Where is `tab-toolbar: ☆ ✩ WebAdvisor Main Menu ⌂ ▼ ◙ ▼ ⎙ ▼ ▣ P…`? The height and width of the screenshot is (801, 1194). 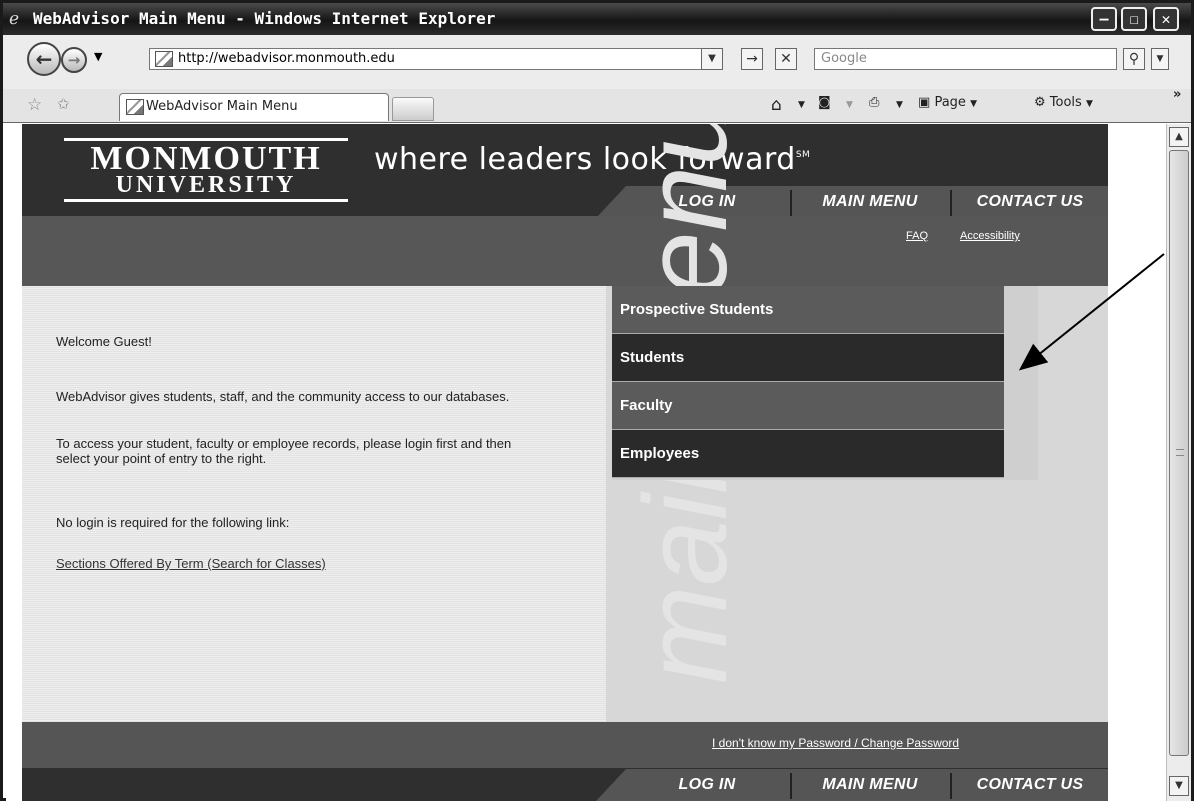 tab-toolbar: ☆ ✩ WebAdvisor Main Menu ⌂ ▼ ◙ ▼ ⎙ ▼ ▣ P… is located at coordinates (597, 105).